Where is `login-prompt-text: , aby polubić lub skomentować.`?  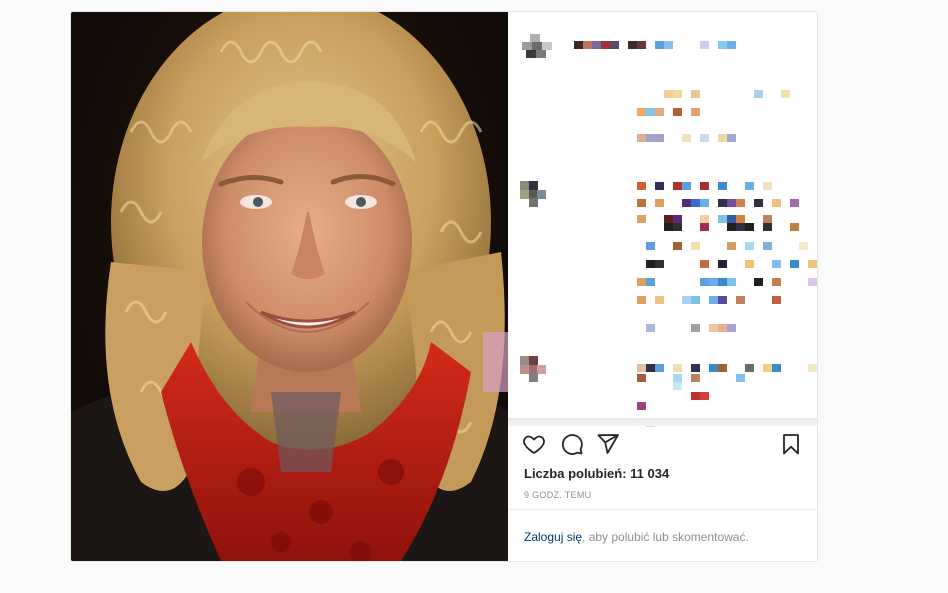
login-prompt-text: , aby polubić lub skomentować. is located at coordinates (665, 537).